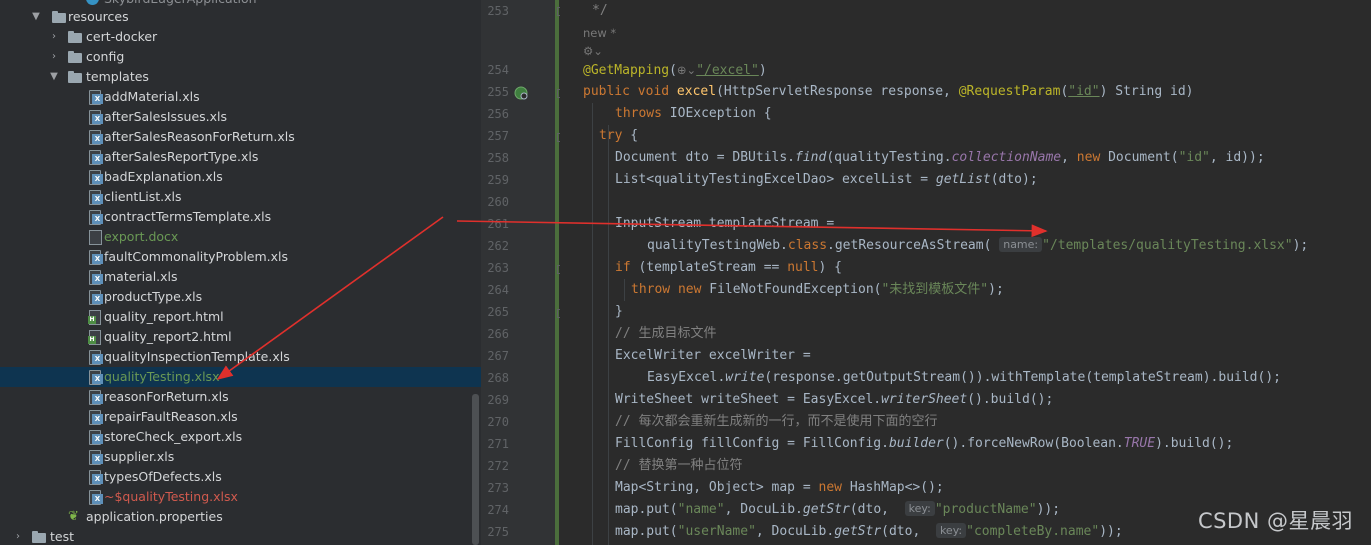  Describe the element at coordinates (240, 317) in the screenshot. I see `tree-item-file: H quality_report.html` at that location.